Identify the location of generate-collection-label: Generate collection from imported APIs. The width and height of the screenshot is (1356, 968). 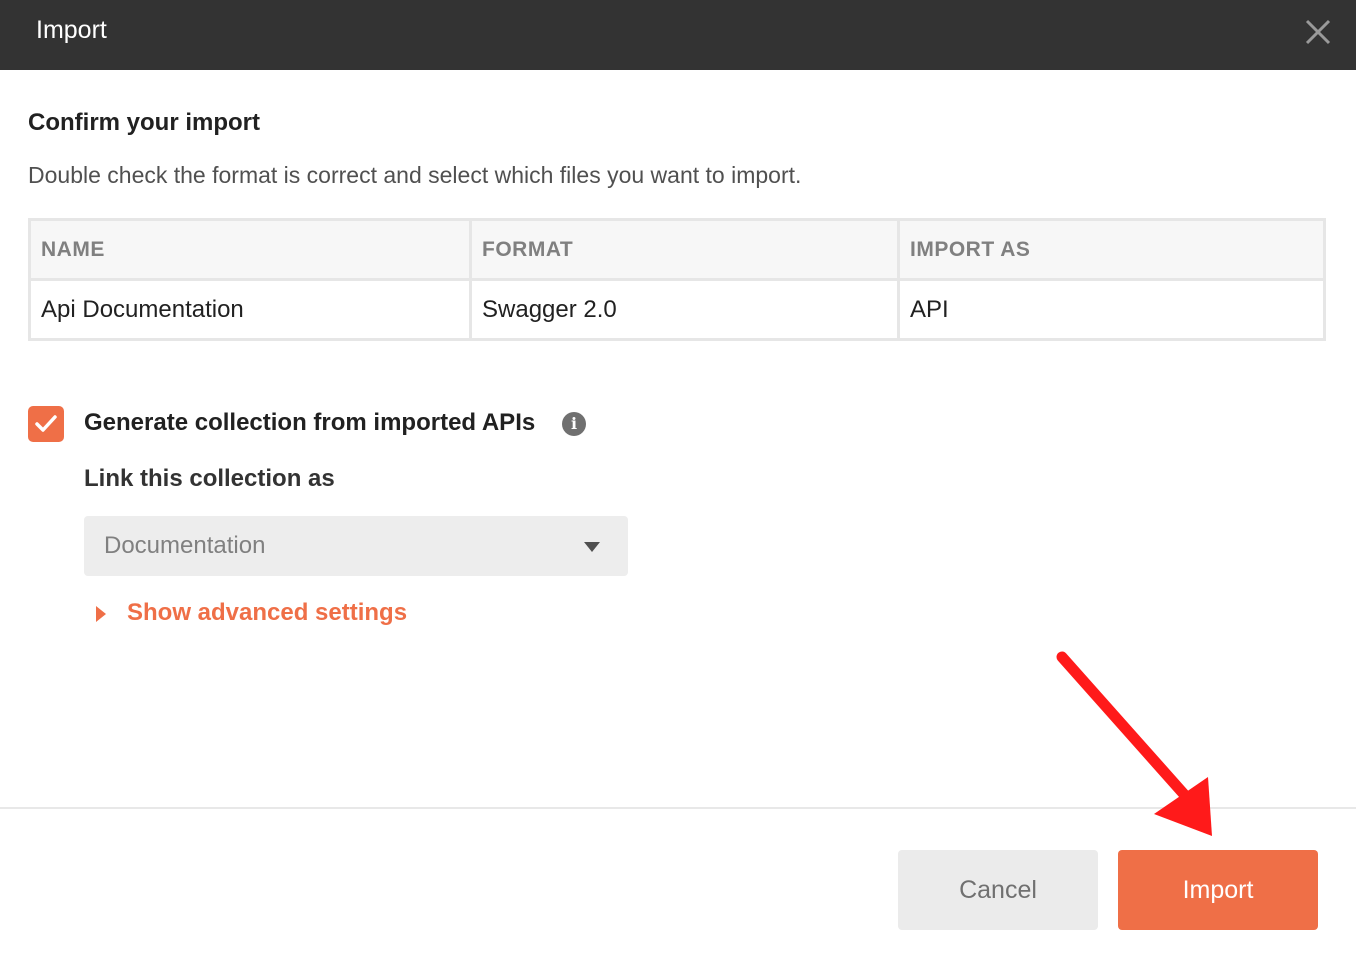
(309, 423).